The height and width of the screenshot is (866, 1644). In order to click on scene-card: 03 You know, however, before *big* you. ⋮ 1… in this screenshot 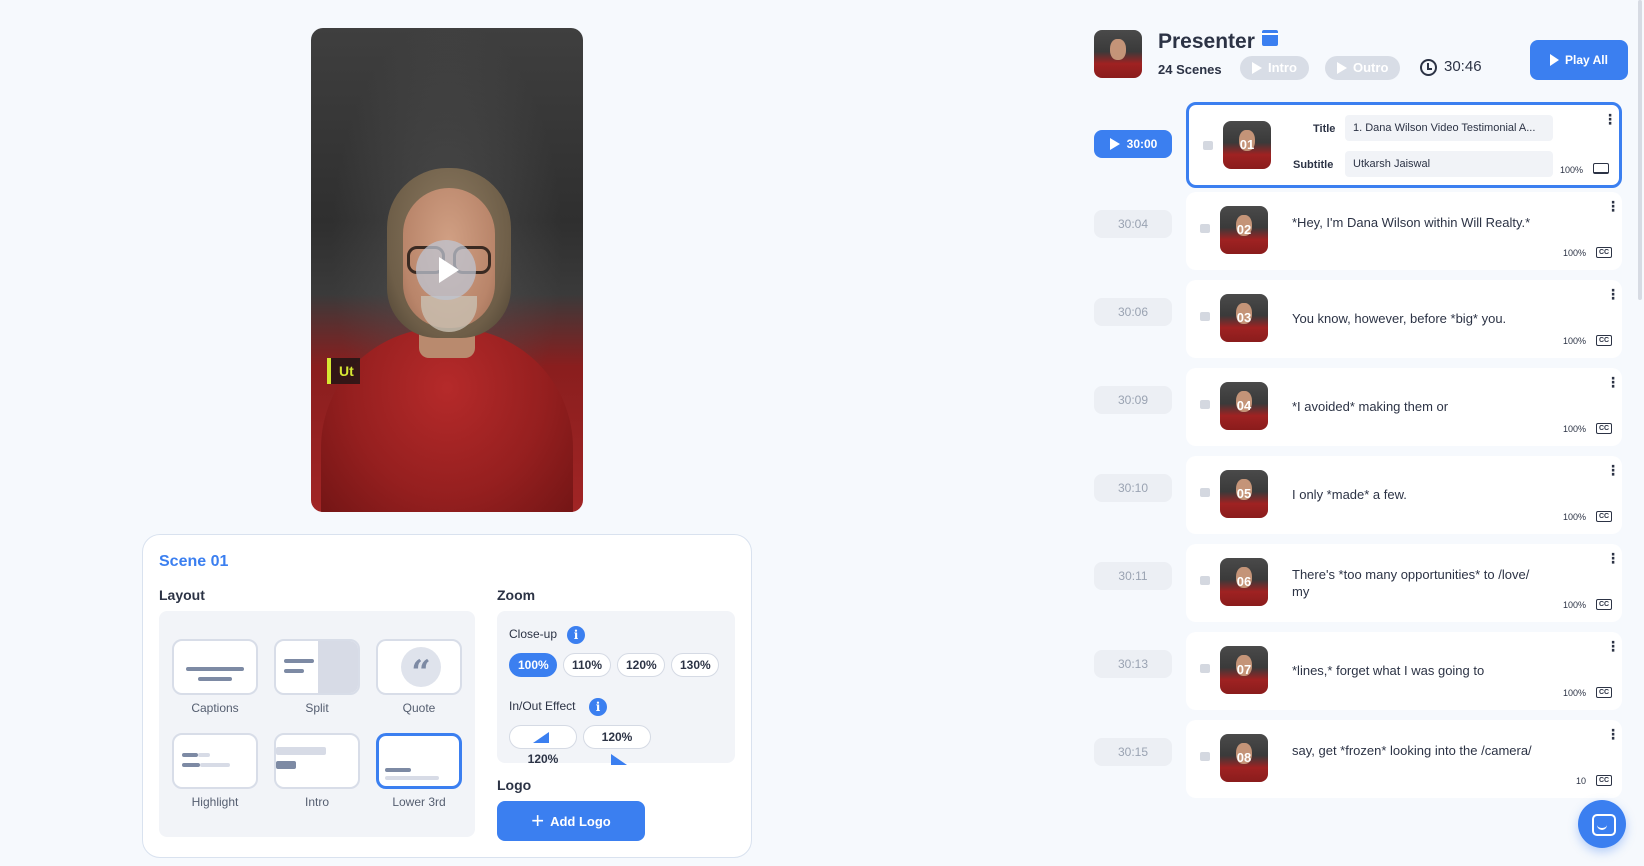, I will do `click(1404, 319)`.